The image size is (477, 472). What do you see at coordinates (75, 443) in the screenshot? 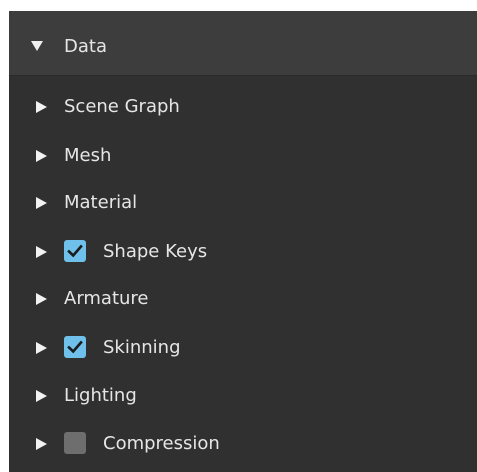
I see `compression-checkbox` at bounding box center [75, 443].